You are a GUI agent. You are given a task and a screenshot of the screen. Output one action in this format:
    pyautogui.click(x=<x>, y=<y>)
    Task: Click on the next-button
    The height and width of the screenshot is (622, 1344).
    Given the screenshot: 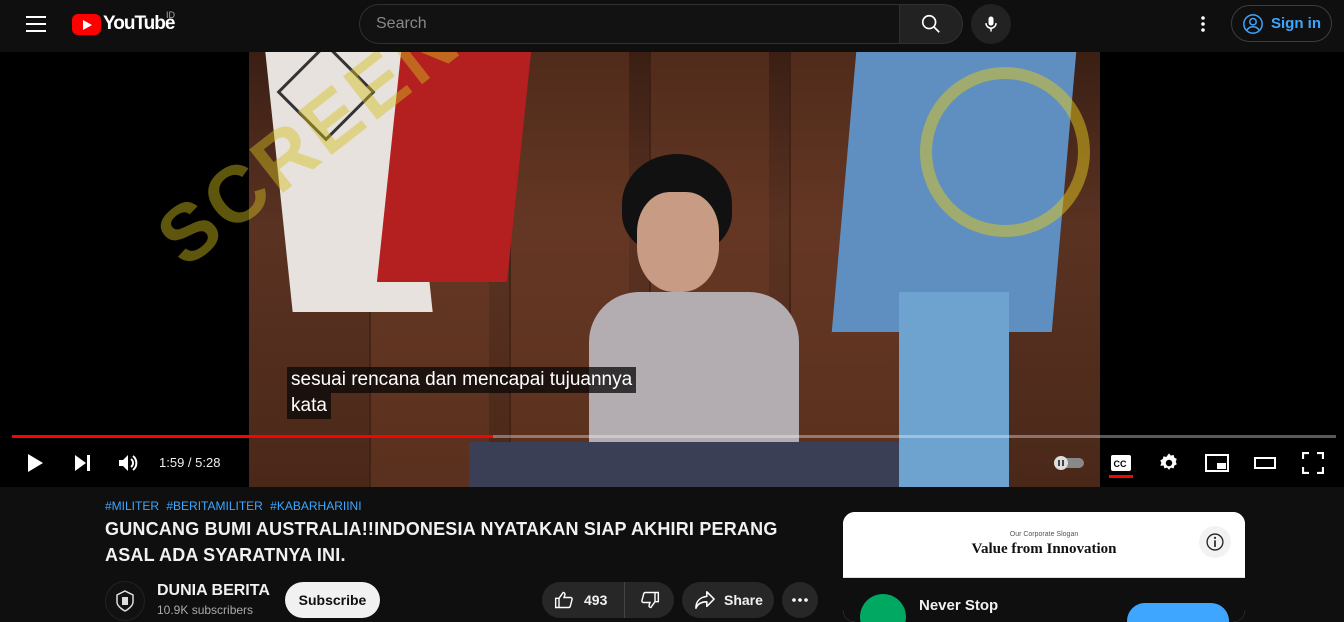 What is the action you would take?
    pyautogui.click(x=83, y=463)
    